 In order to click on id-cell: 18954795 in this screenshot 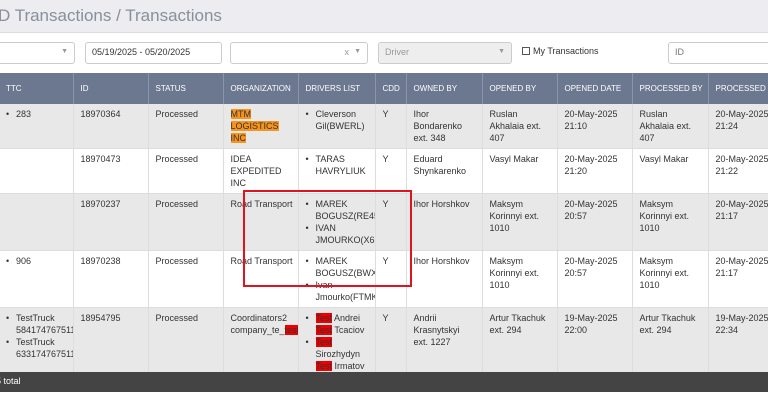, I will do `click(111, 342)`.